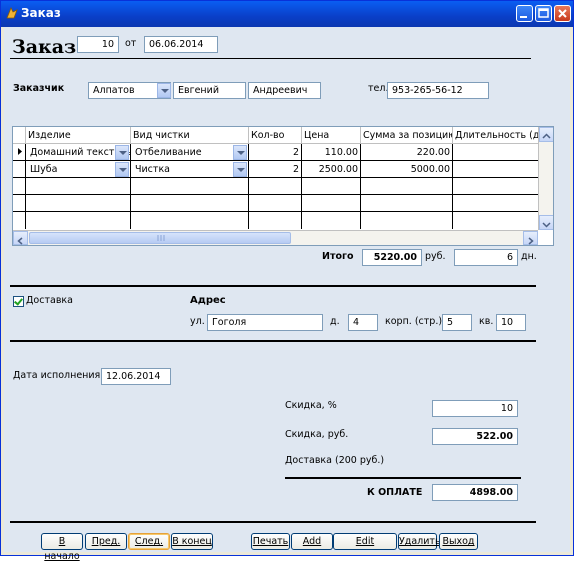 The height and width of the screenshot is (564, 574). What do you see at coordinates (78, 135) in the screenshot?
I see `column-header-item: Изделие` at bounding box center [78, 135].